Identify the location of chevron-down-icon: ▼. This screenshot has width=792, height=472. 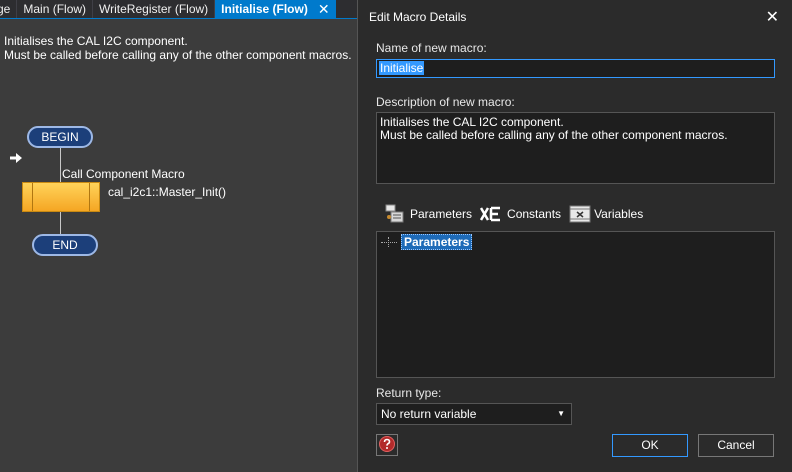
(561, 413).